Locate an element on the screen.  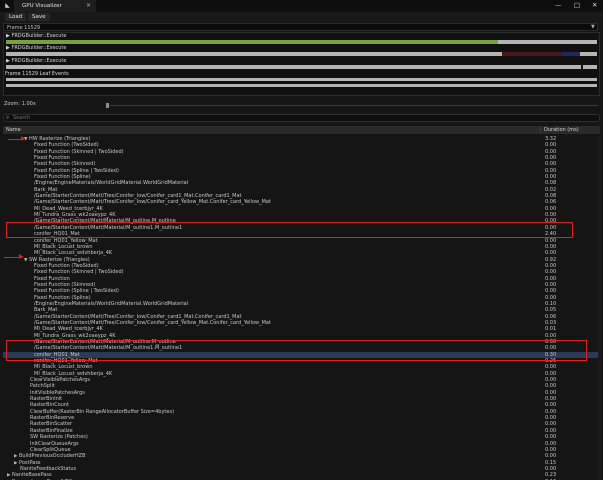
row-label: RasterBinCount is located at coordinates (49, 405).